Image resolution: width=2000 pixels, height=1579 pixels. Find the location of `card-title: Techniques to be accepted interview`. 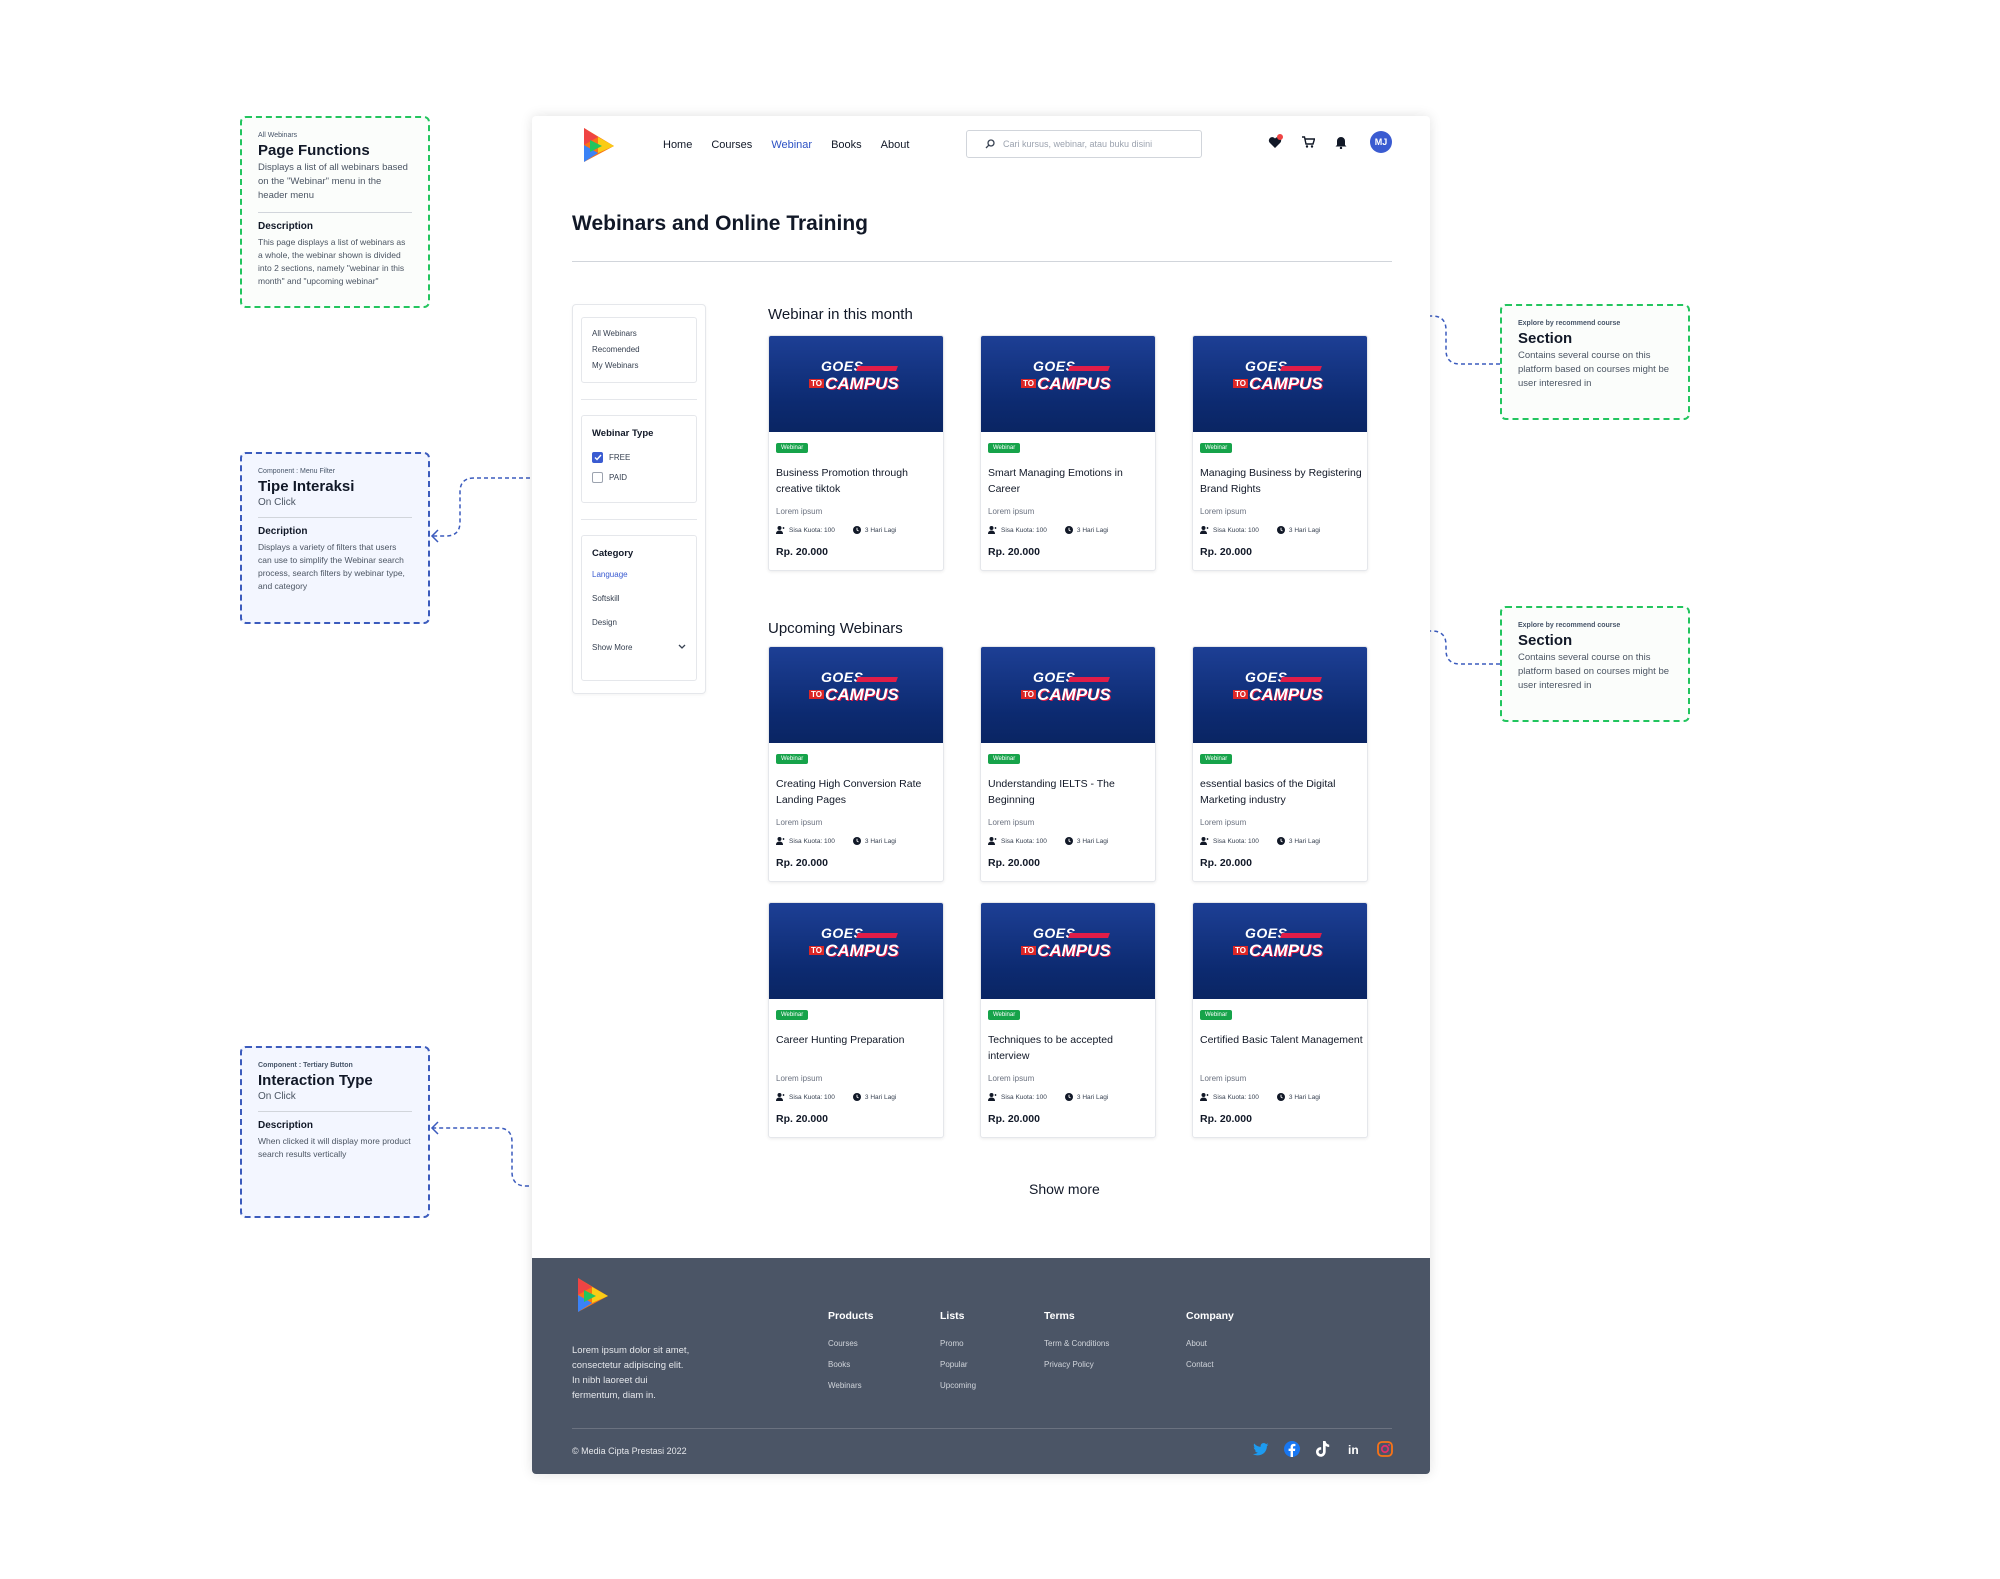

card-title: Techniques to be accepted interview is located at coordinates (1070, 1048).